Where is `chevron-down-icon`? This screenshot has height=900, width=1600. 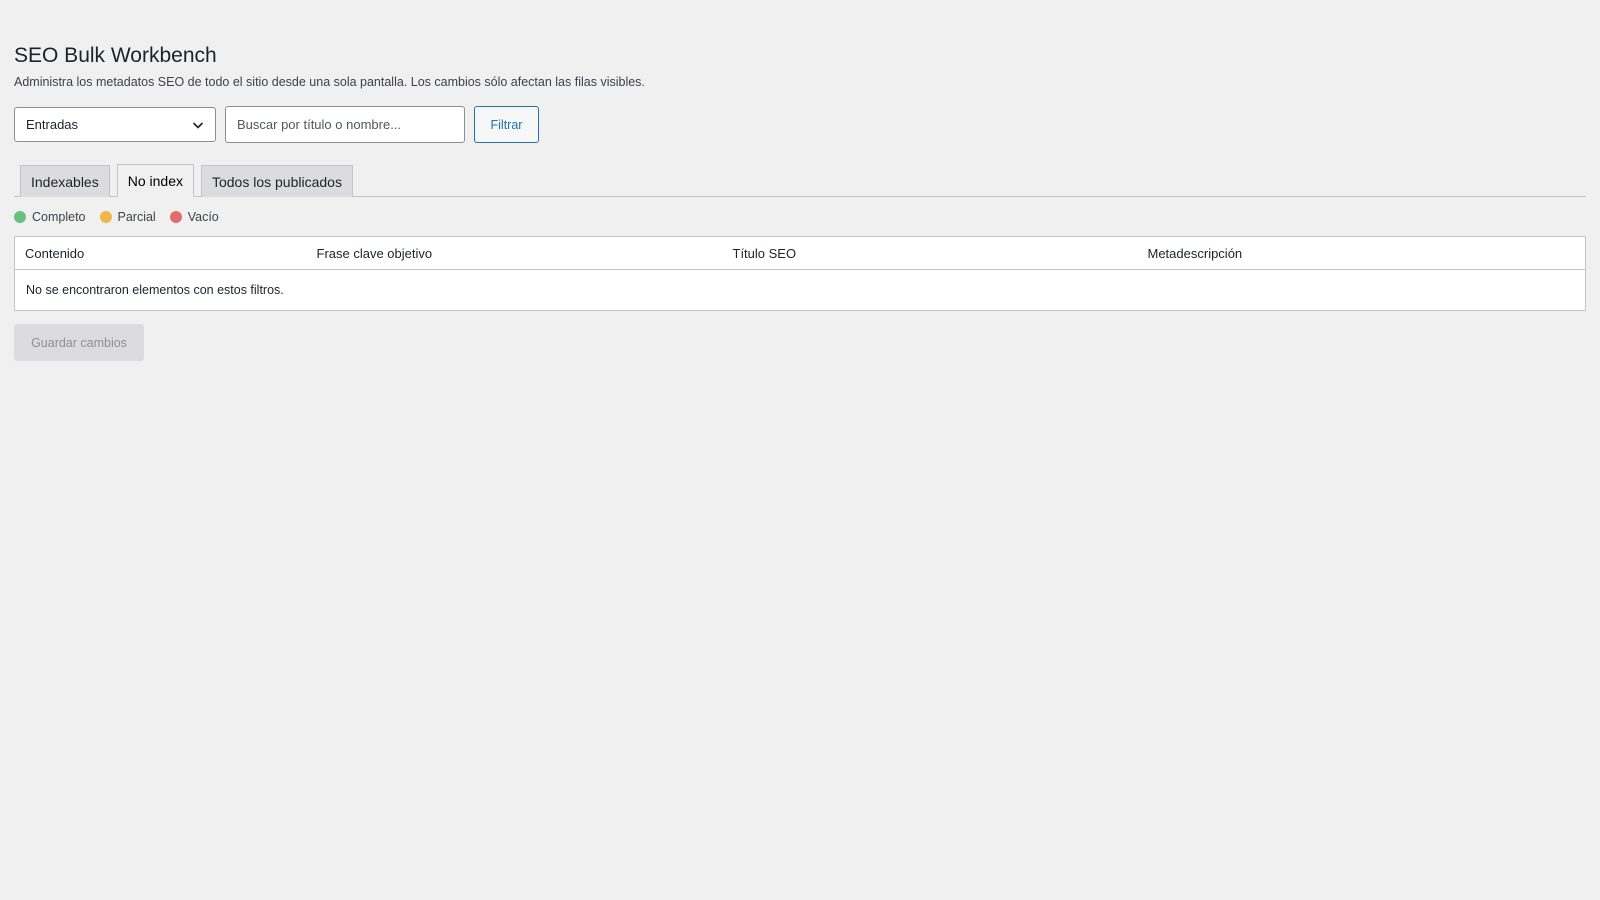
chevron-down-icon is located at coordinates (198, 125).